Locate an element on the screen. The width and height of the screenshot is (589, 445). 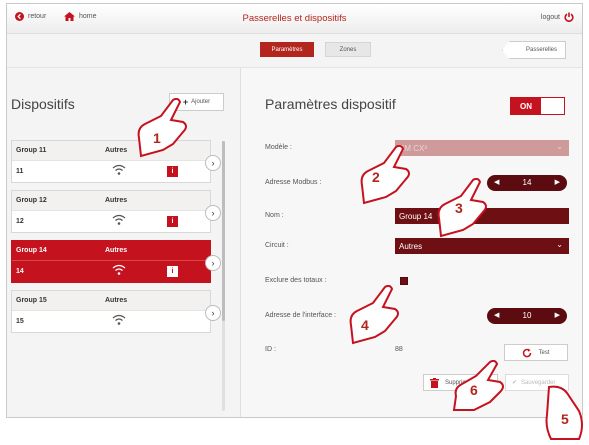
device-header-row: Group 12 Autres is located at coordinates (111, 201).